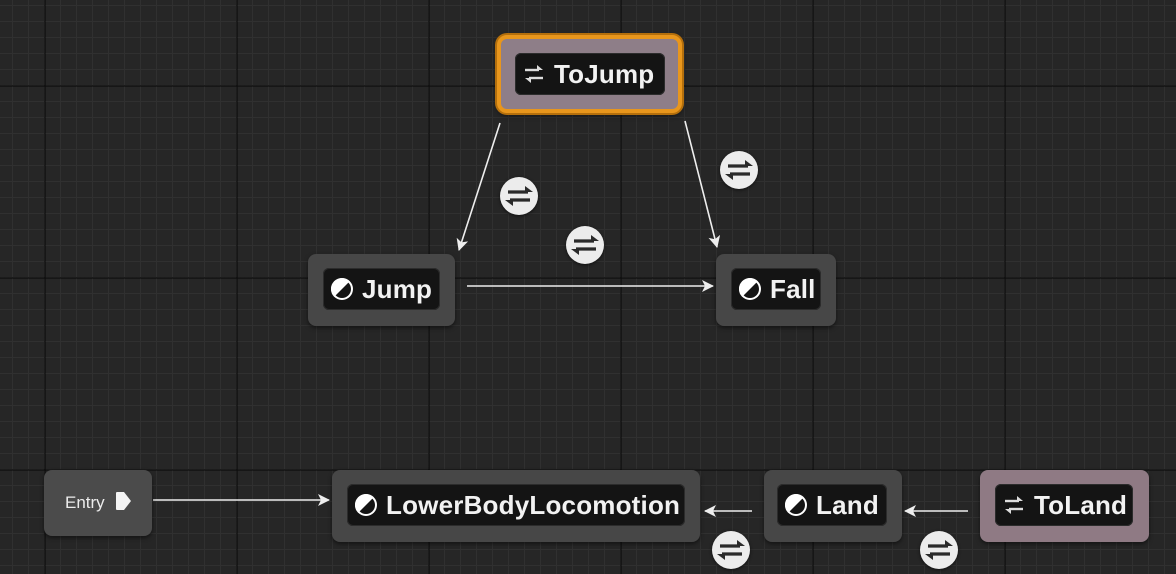 The height and width of the screenshot is (574, 1176). I want to click on state-node-fall: Fall, so click(776, 290).